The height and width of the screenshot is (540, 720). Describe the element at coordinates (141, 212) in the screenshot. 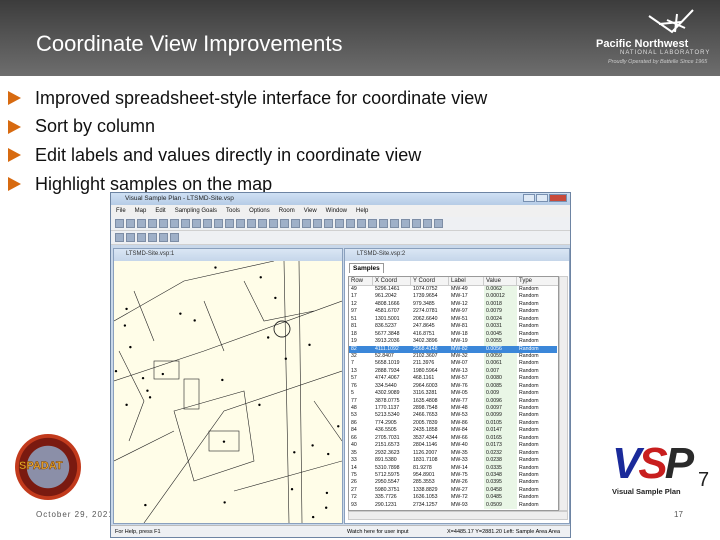

I see `menu-map: Map` at that location.